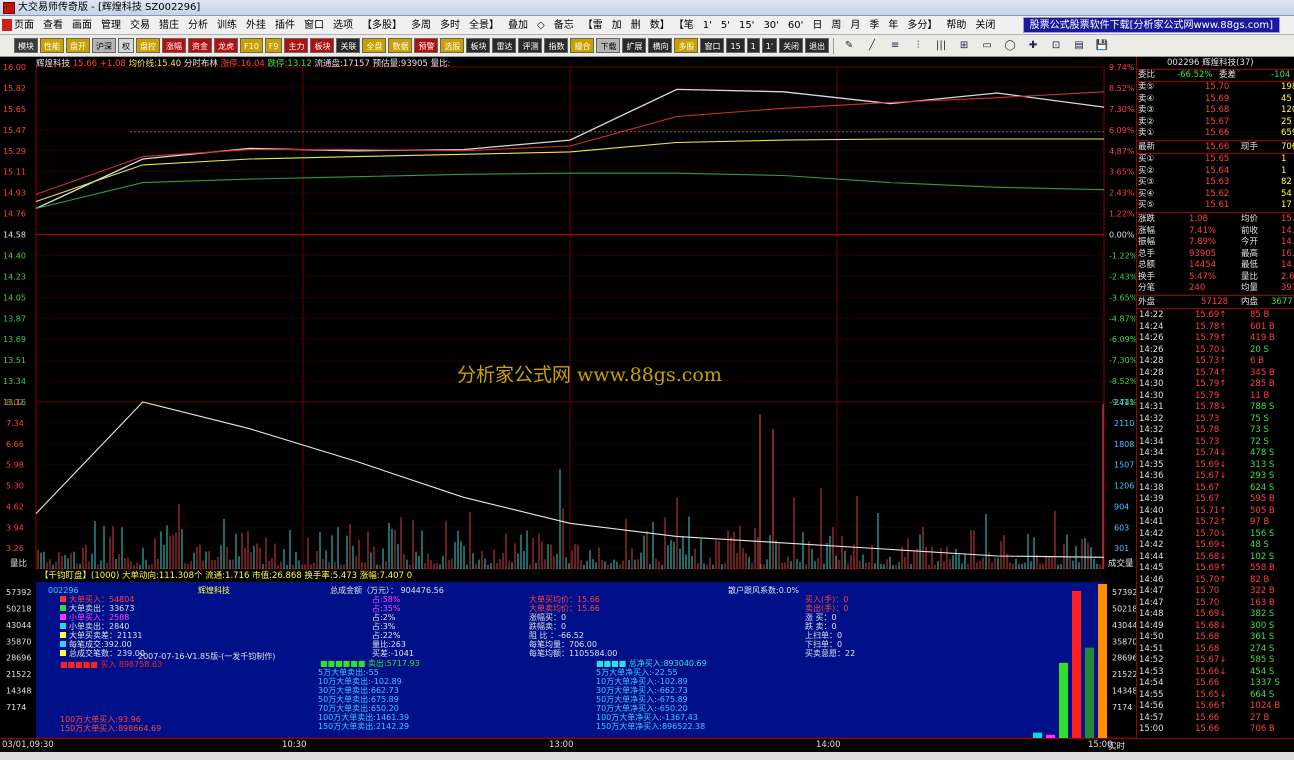 Image resolution: width=1294 pixels, height=760 pixels. I want to click on menu-item-33: 年, so click(893, 25).